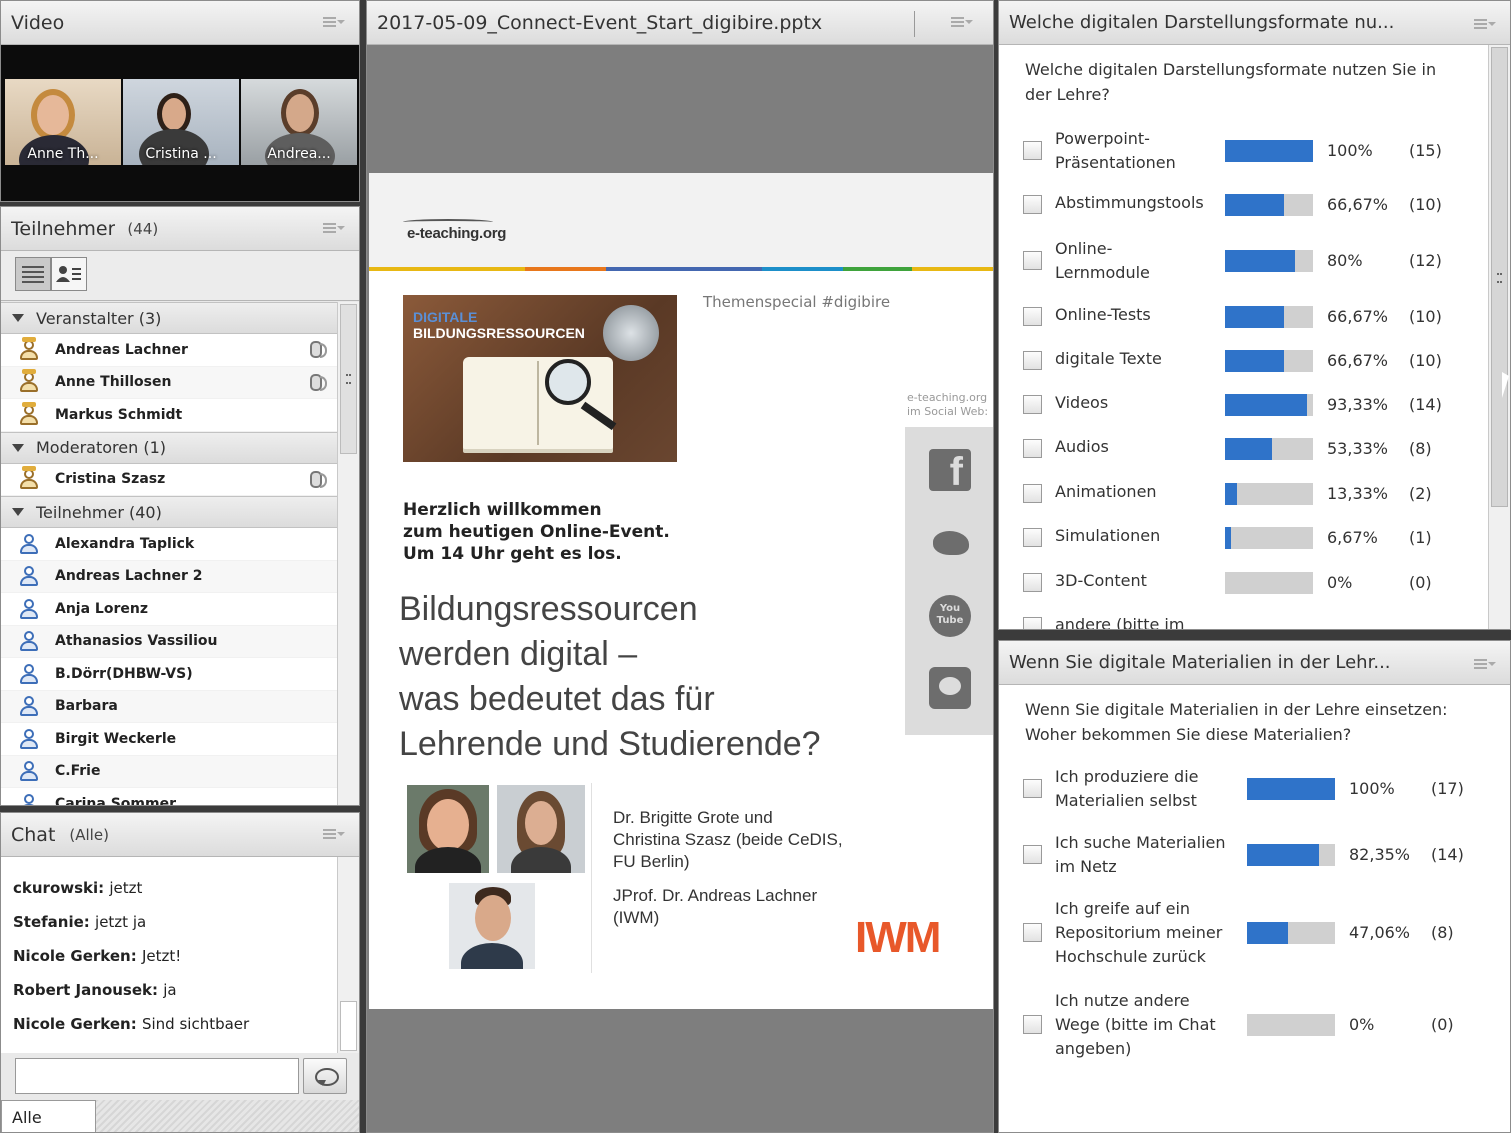 The image size is (1511, 1133). What do you see at coordinates (557, 699) in the screenshot?
I see `headline-line: was bedeutet das für` at bounding box center [557, 699].